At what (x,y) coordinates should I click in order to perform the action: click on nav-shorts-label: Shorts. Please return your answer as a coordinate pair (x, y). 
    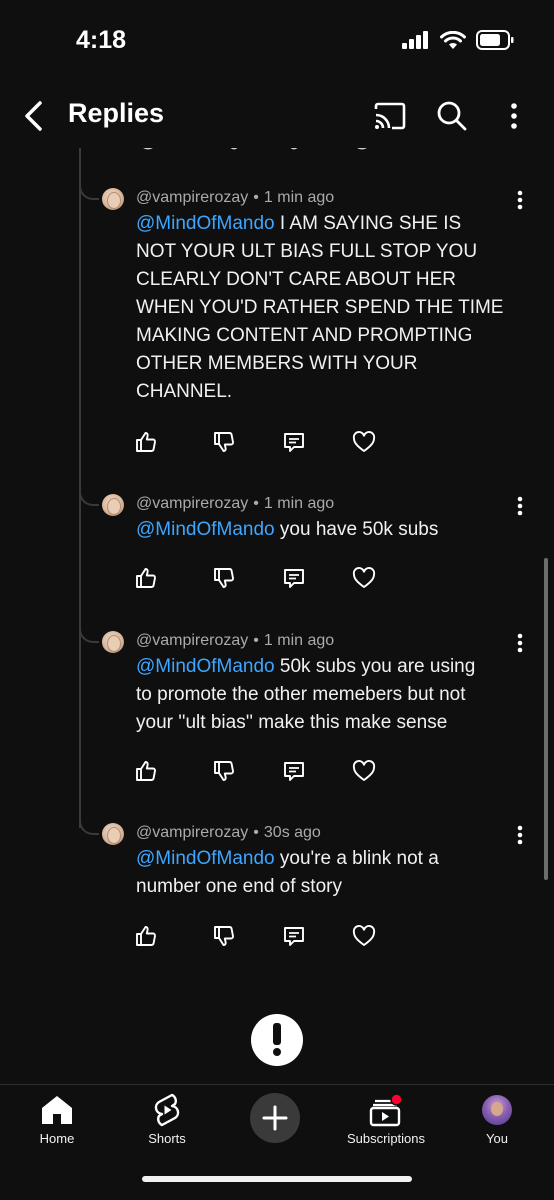
    Looking at the image, I should click on (167, 1138).